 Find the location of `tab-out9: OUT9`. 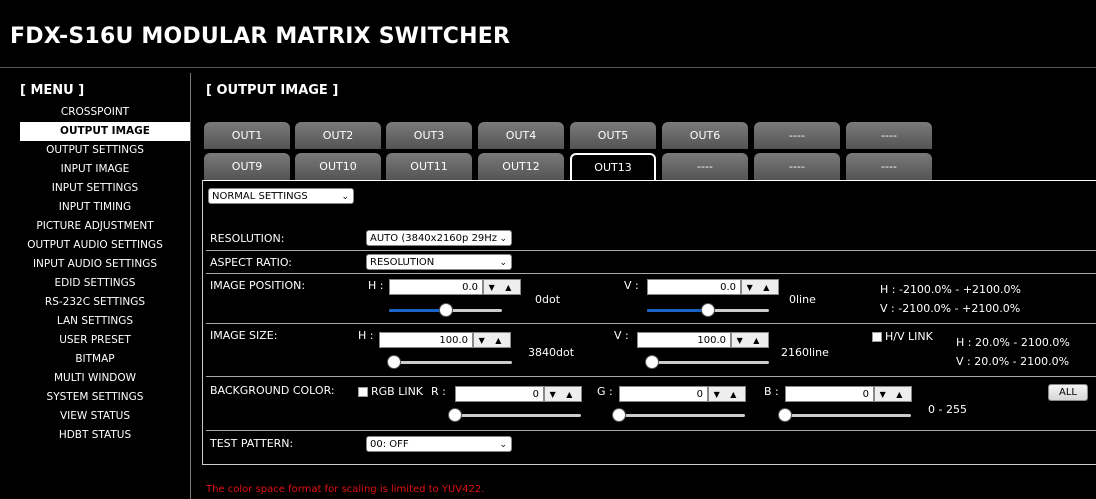

tab-out9: OUT9 is located at coordinates (247, 166).